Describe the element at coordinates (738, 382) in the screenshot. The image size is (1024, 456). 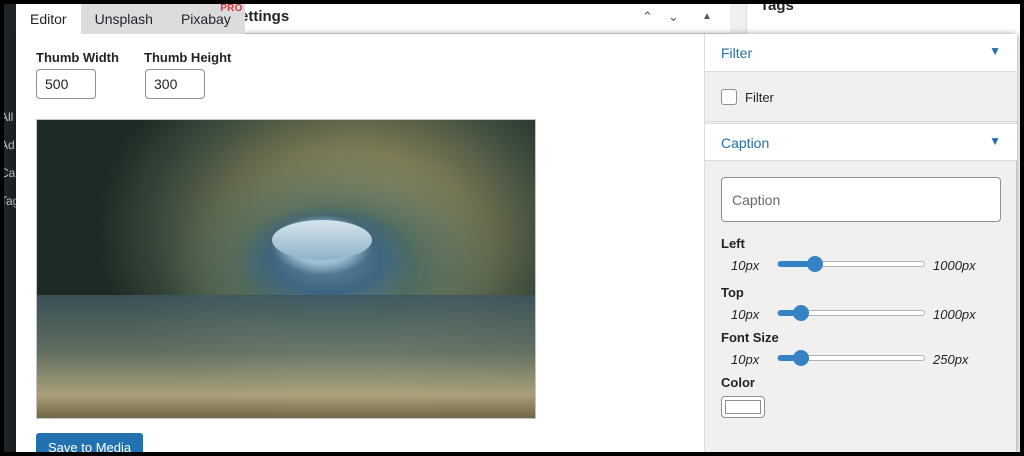
I see `color-label: Color` at that location.